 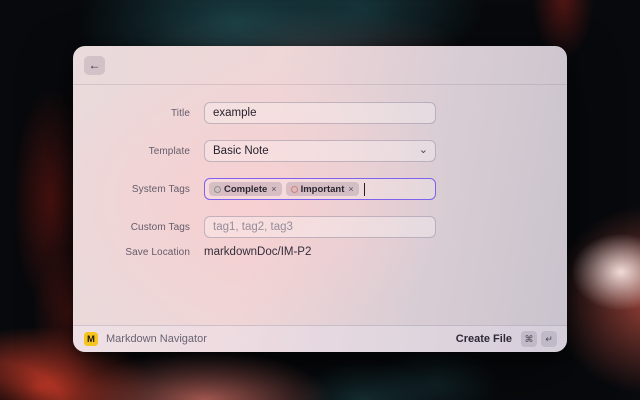 What do you see at coordinates (549, 339) in the screenshot?
I see `return-key-icon: ↵` at bounding box center [549, 339].